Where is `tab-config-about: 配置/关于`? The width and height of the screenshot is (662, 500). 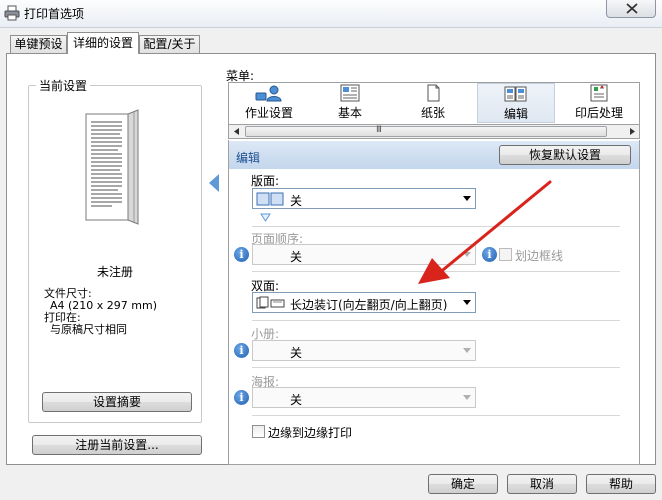
tab-config-about: 配置/关于 is located at coordinates (169, 44).